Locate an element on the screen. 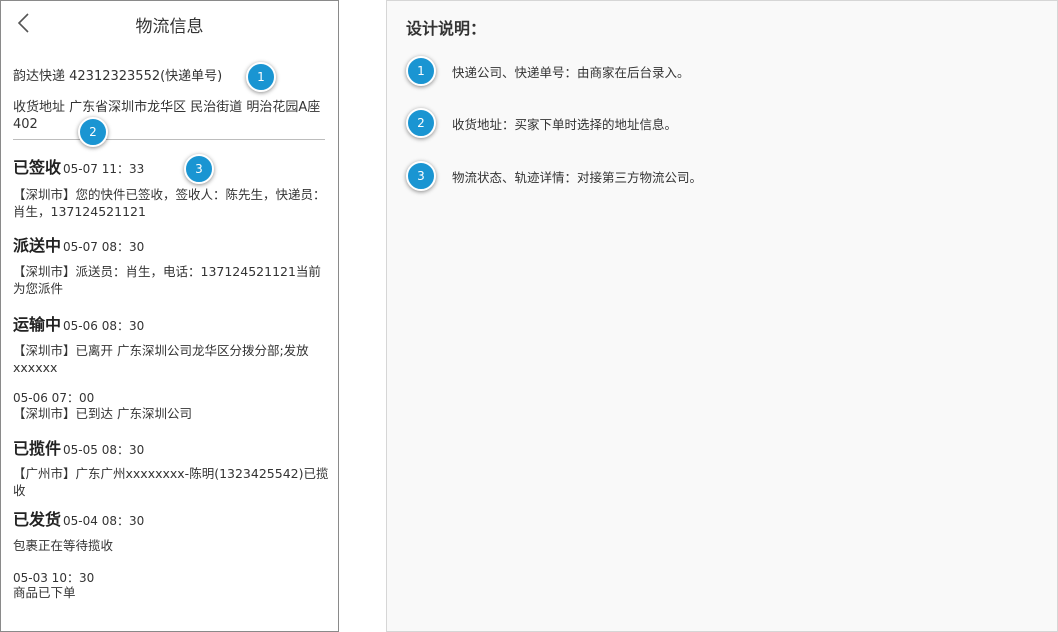  timeline-status-row: 已签收 05-07 11：33 is located at coordinates (78, 168).